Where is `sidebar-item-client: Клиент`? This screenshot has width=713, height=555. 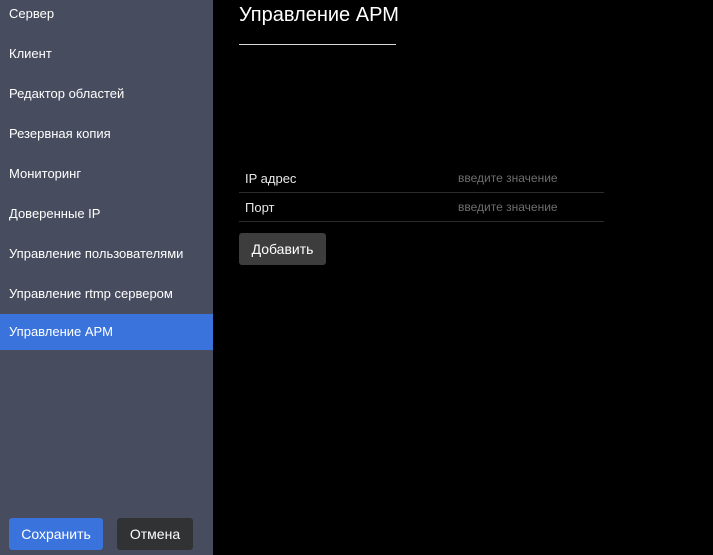
sidebar-item-client: Клиент is located at coordinates (106, 54).